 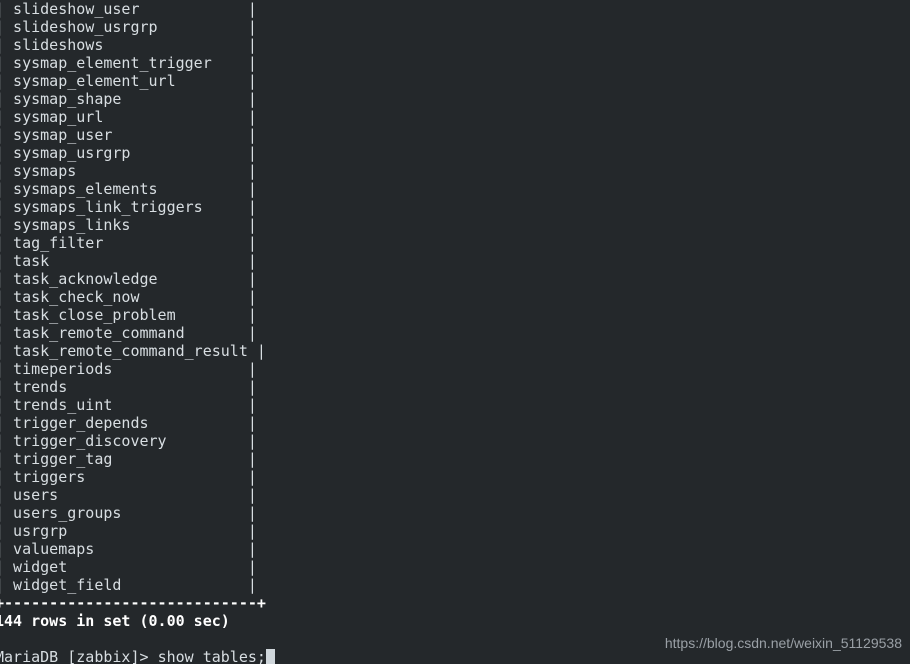 I want to click on table-row: | sysmaps |, so click(x=128, y=171).